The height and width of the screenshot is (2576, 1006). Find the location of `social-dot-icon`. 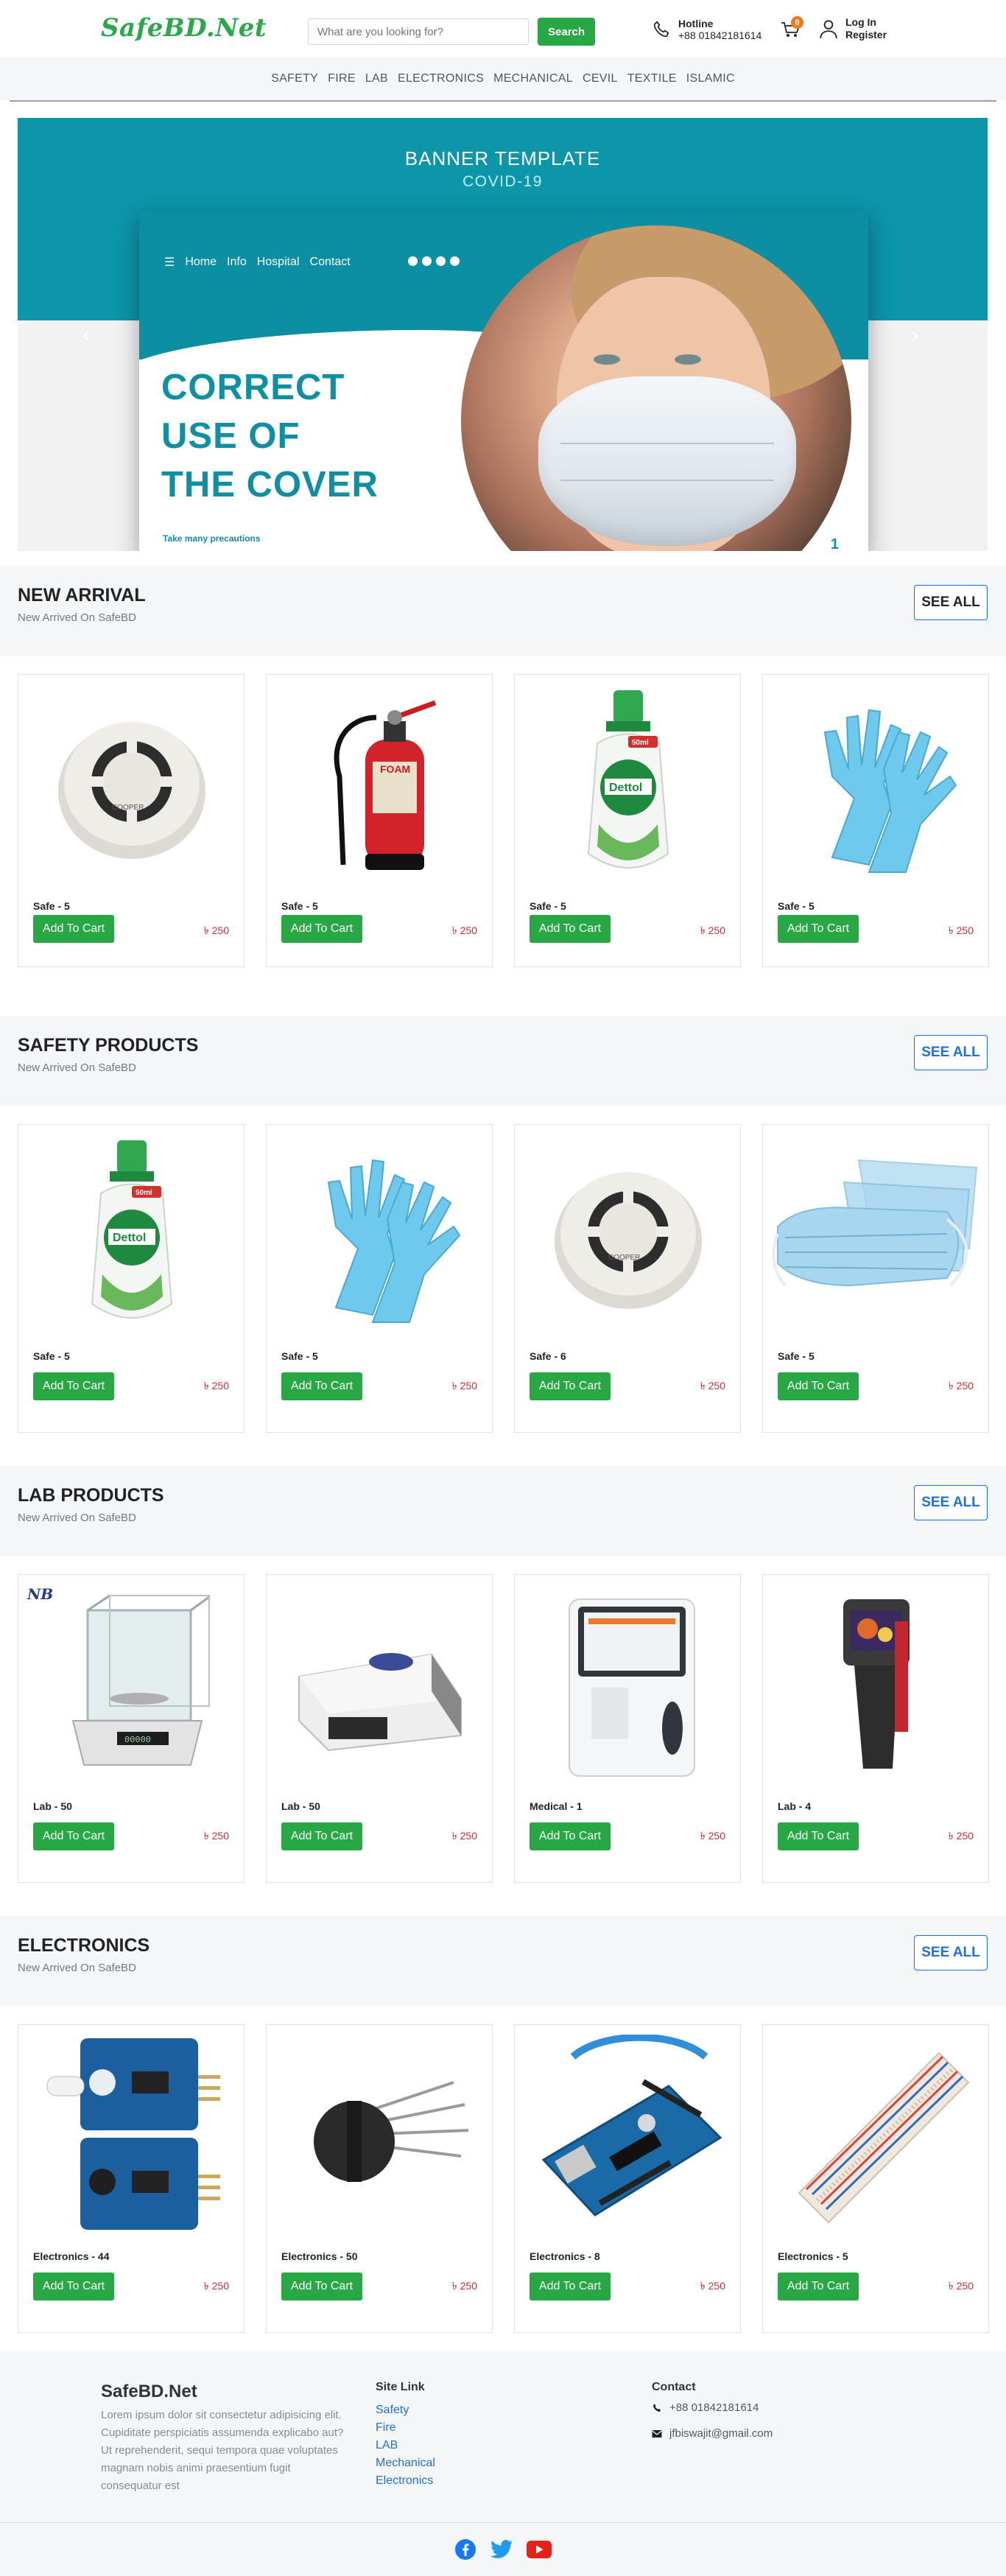

social-dot-icon is located at coordinates (427, 261).